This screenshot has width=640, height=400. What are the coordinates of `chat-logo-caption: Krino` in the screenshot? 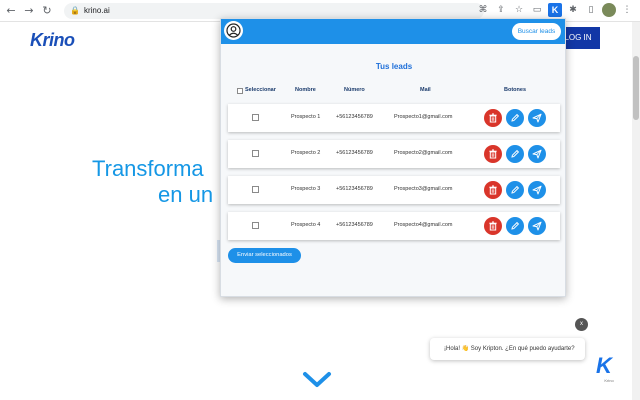 It's located at (609, 380).